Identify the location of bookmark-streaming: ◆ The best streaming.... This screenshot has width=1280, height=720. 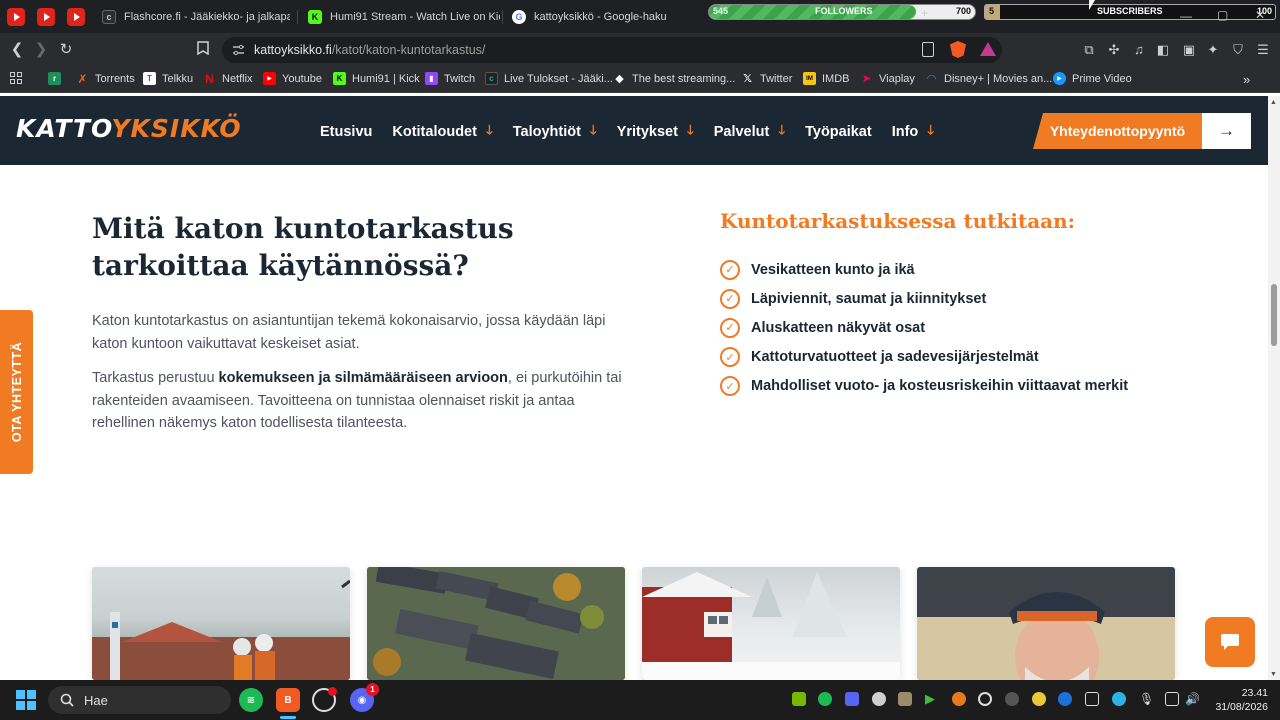
(674, 79).